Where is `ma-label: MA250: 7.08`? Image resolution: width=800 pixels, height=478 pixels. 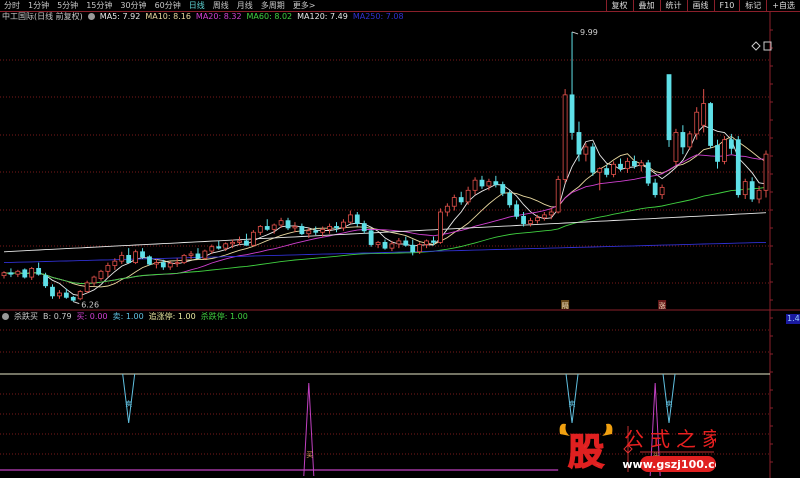 ma-label: MA250: 7.08 is located at coordinates (378, 16).